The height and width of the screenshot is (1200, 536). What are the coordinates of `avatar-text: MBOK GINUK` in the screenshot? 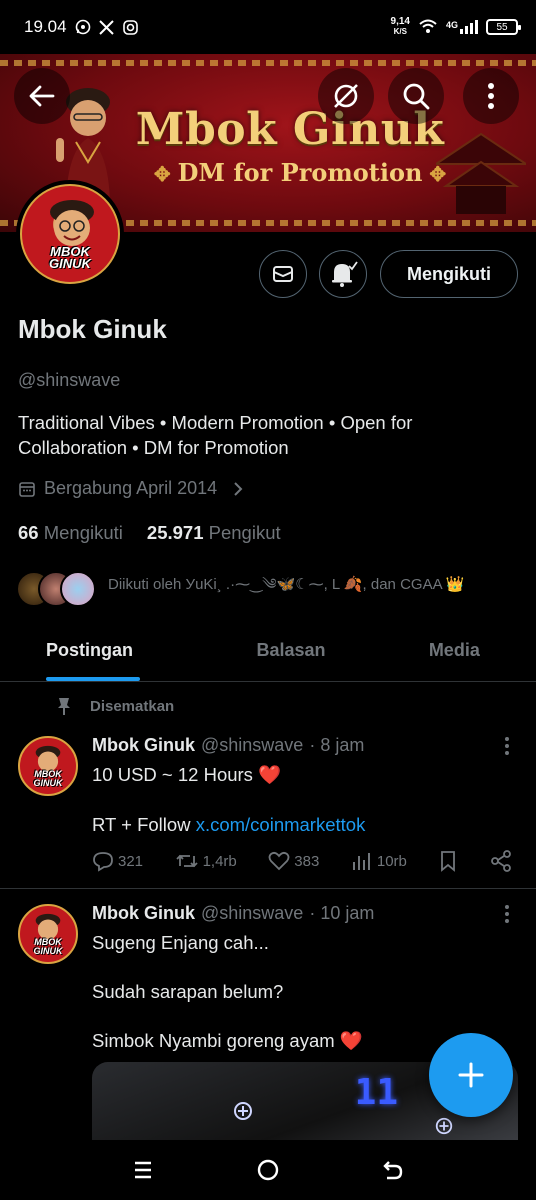 It's located at (70, 257).